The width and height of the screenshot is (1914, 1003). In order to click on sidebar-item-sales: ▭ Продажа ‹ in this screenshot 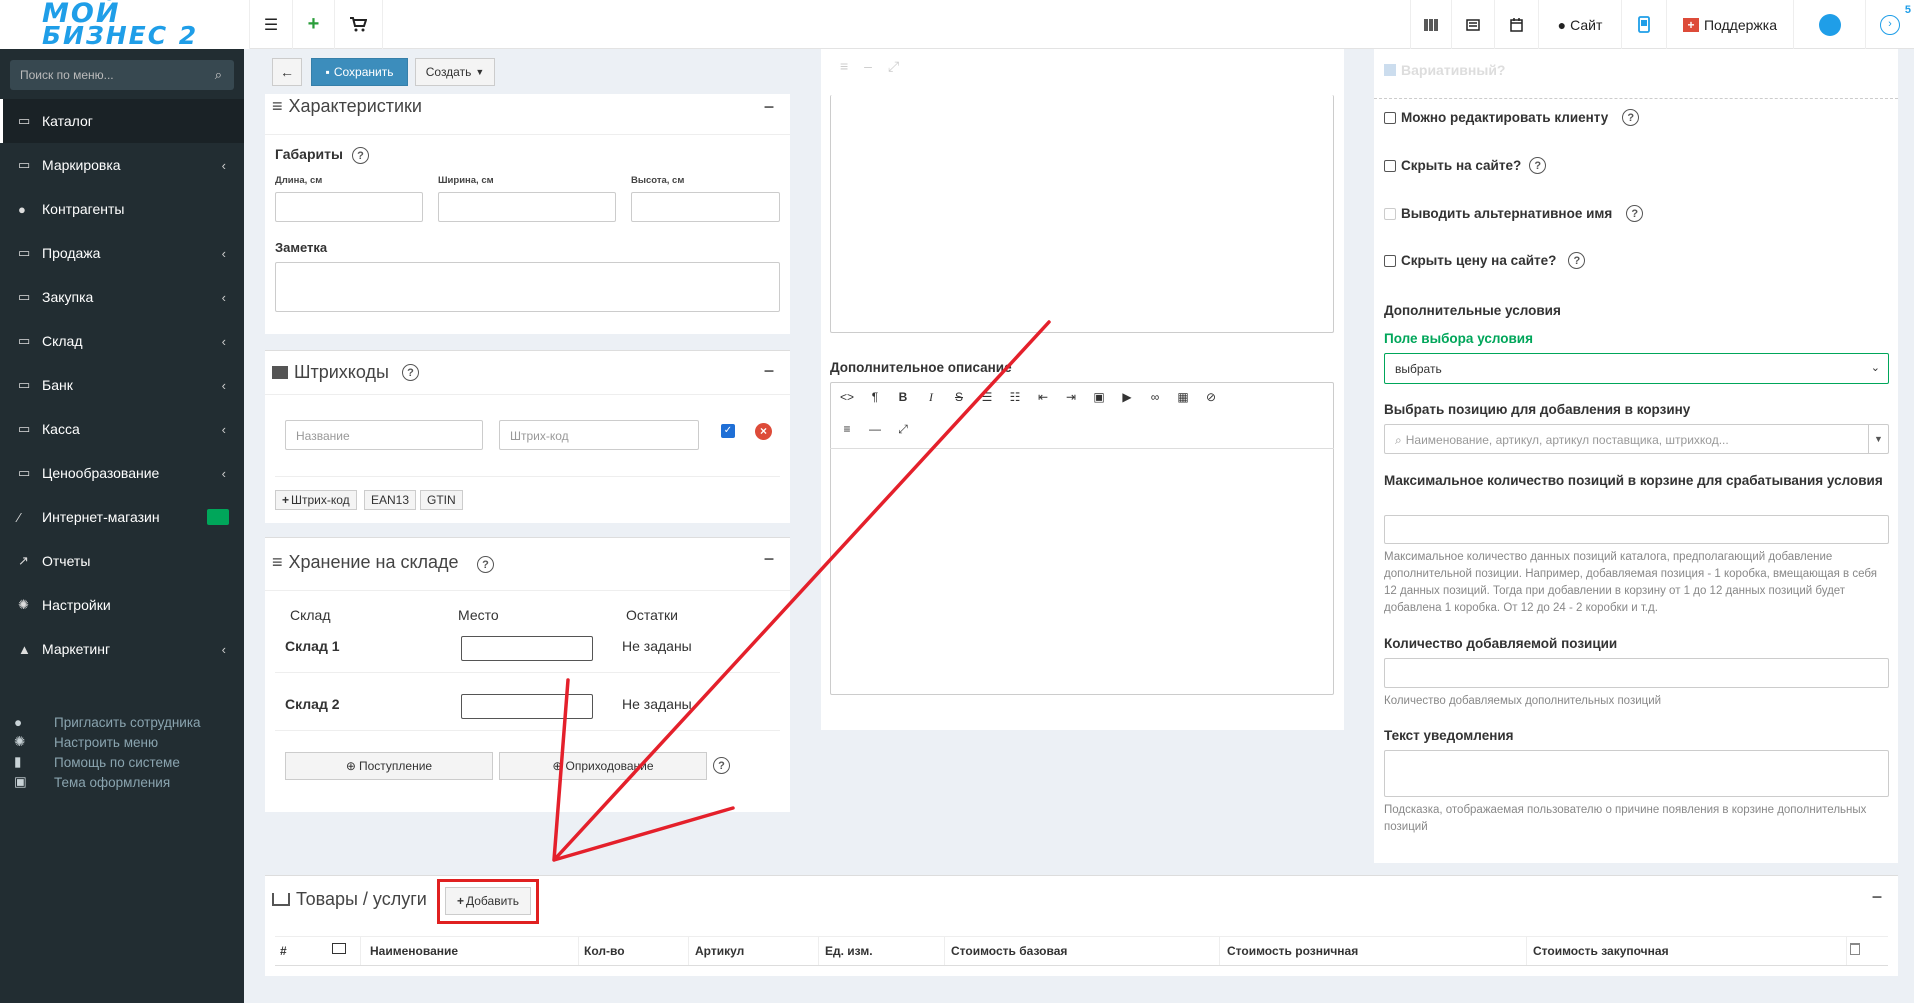, I will do `click(122, 253)`.